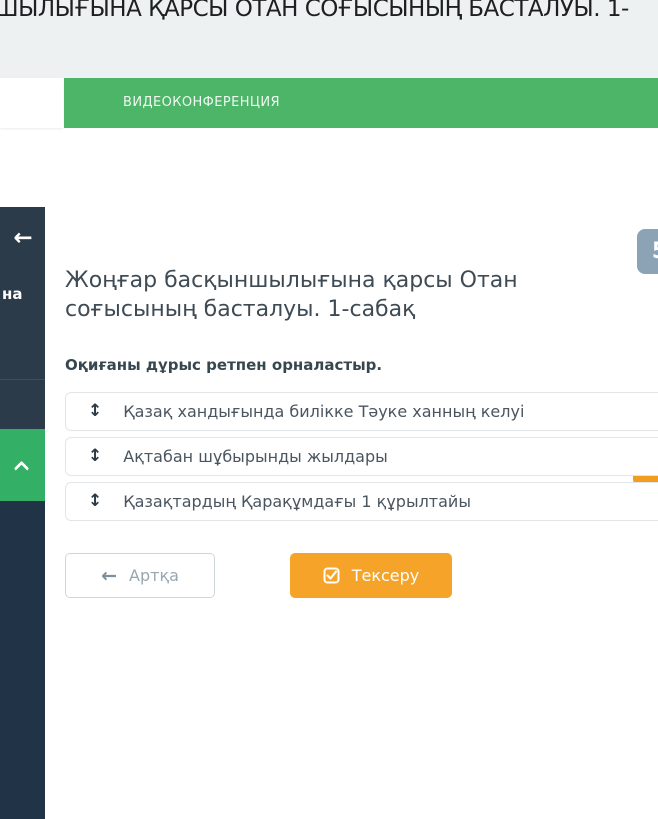  I want to click on checkbox-check-icon, so click(331, 575).